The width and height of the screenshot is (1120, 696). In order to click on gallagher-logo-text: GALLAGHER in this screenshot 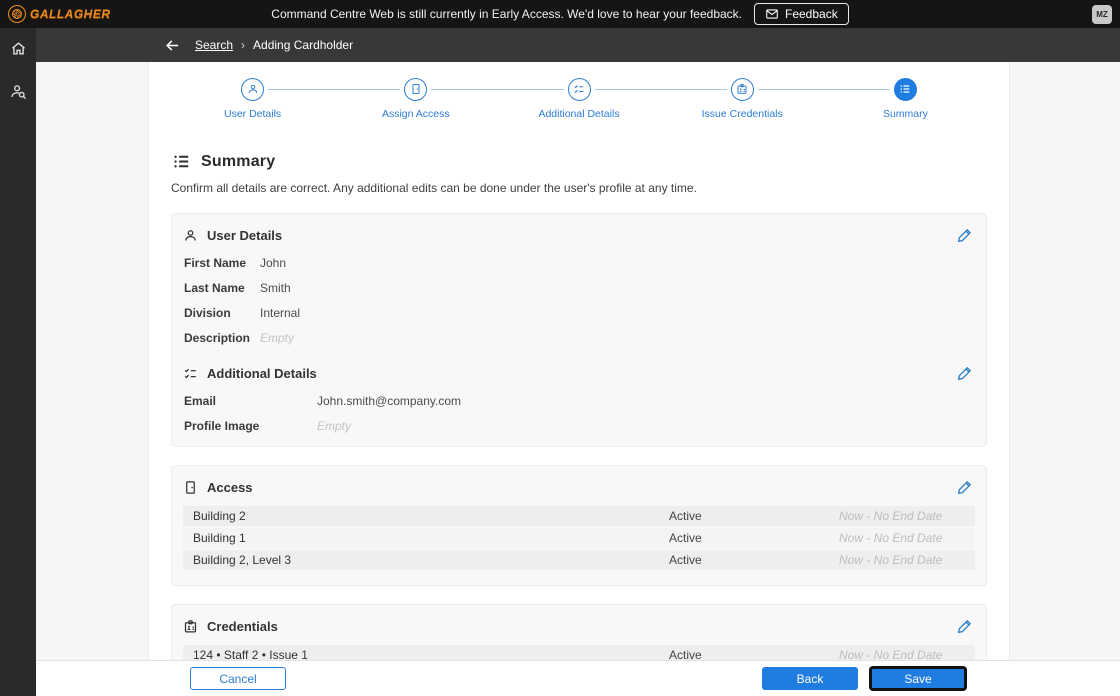, I will do `click(70, 14)`.